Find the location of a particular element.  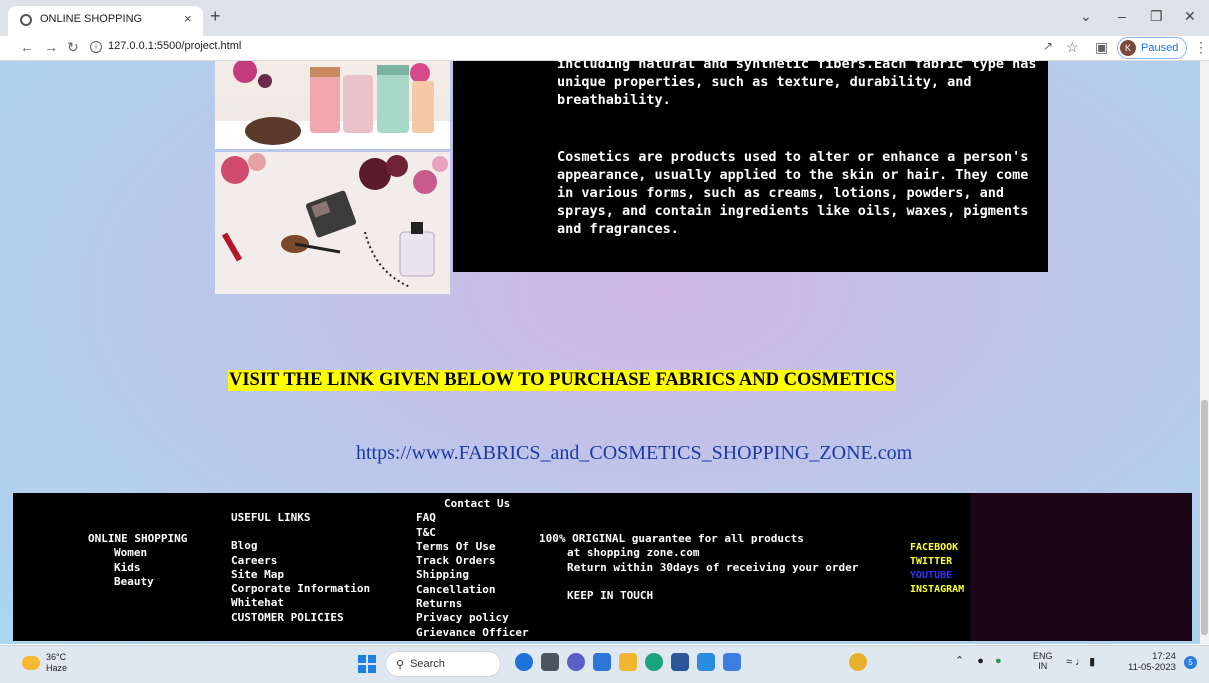

footer-link-blog: Blog is located at coordinates (300, 546).